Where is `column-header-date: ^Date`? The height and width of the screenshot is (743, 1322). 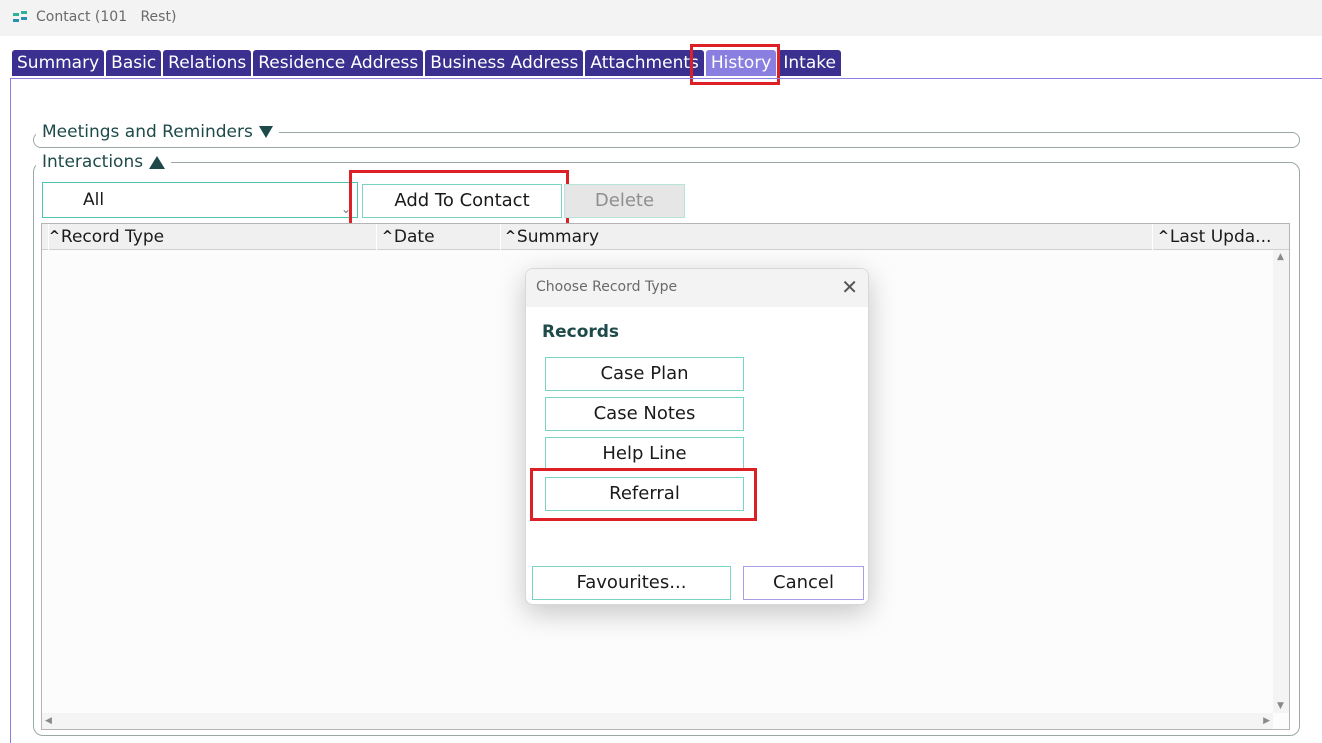 column-header-date: ^Date is located at coordinates (437, 237).